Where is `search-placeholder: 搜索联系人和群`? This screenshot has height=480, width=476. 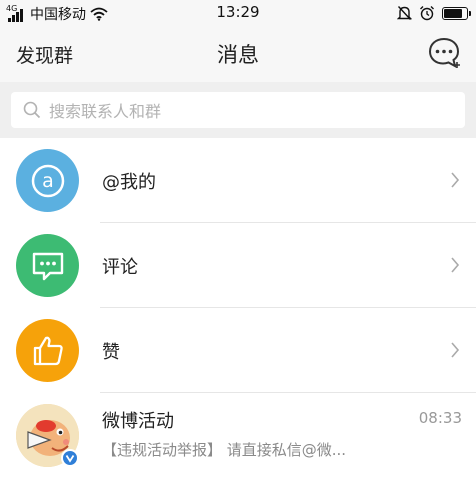
search-placeholder: 搜索联系人和群 is located at coordinates (105, 111).